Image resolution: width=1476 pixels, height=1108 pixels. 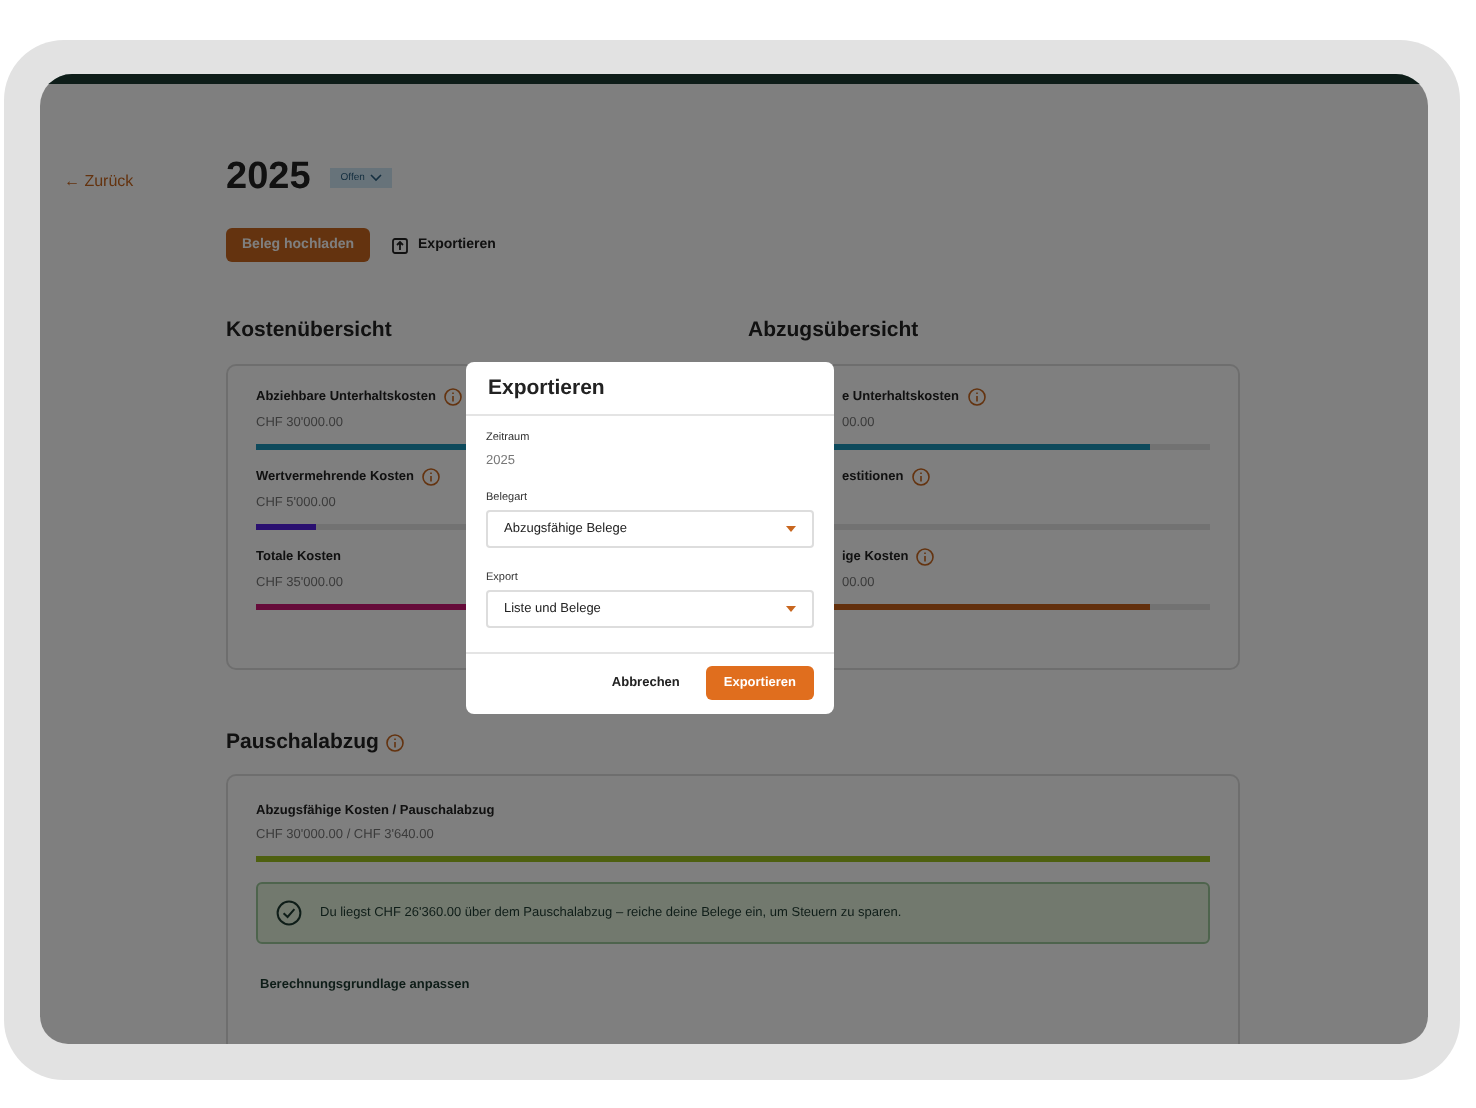 I want to click on export-icon, so click(x=400, y=245).